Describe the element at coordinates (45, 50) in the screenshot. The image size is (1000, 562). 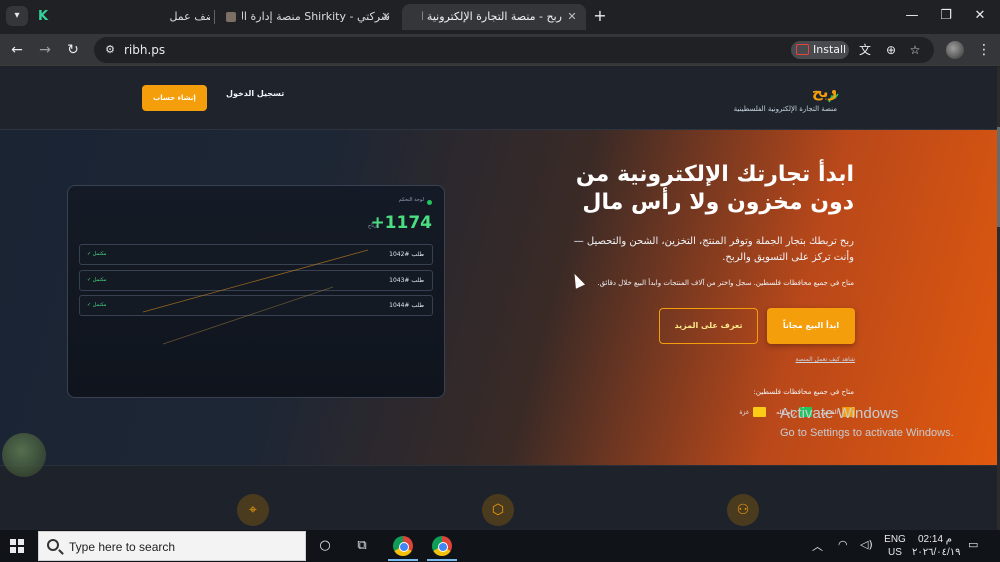
I see `forward-button: →` at that location.